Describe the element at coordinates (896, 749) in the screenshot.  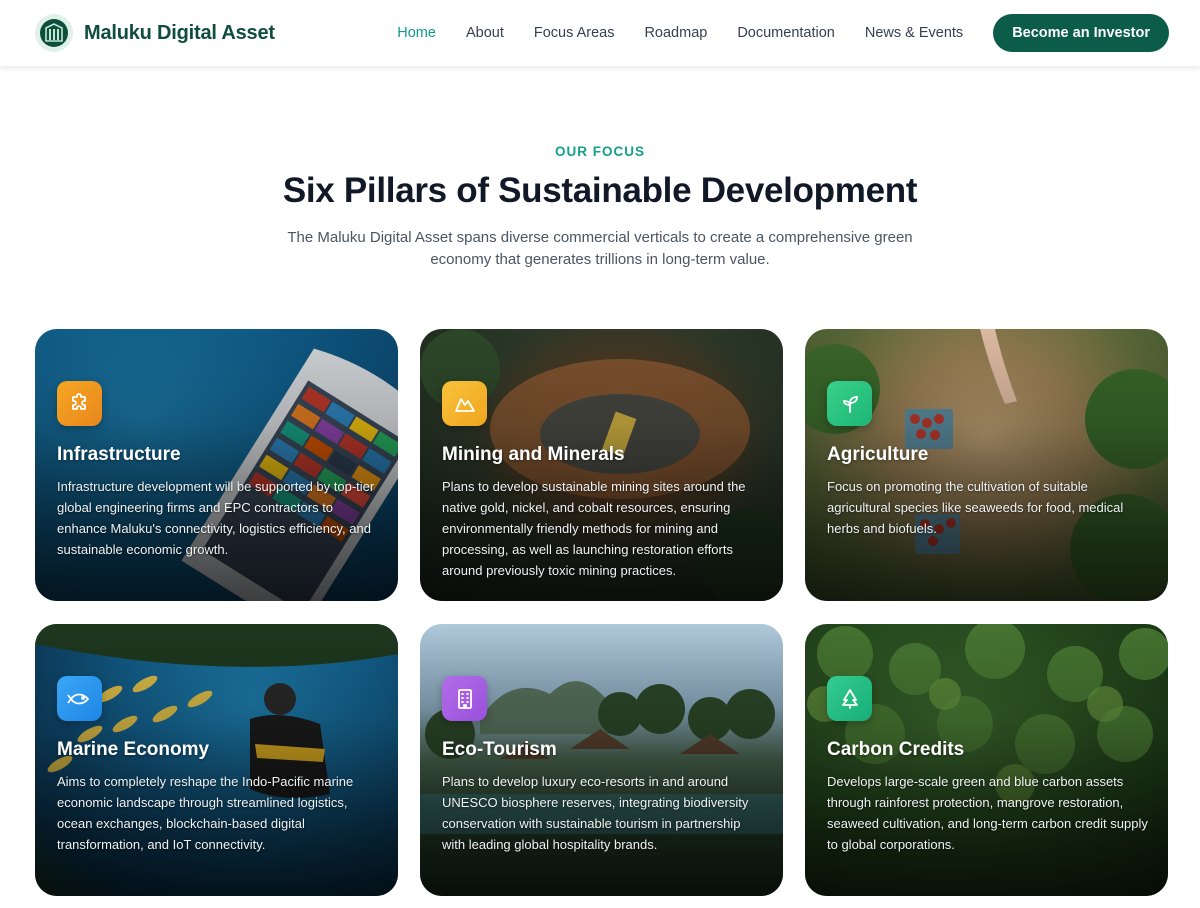
I see `card-title: Carbon Credits` at that location.